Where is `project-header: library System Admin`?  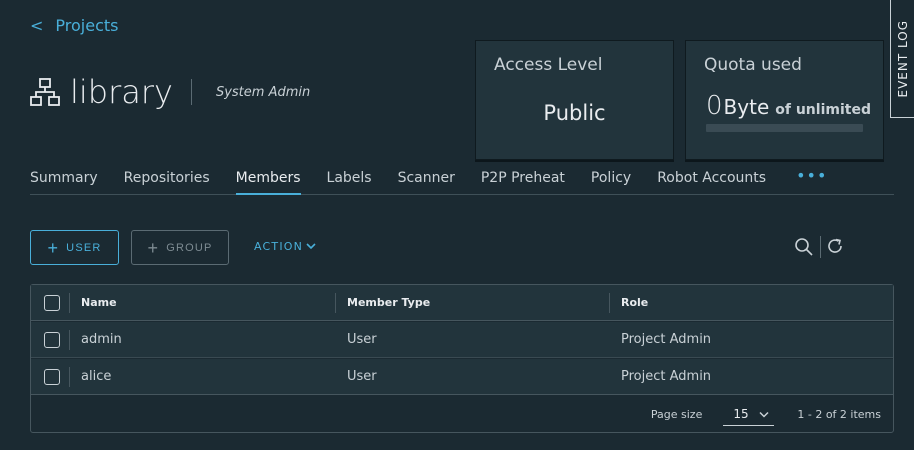
project-header: library System Admin is located at coordinates (170, 92).